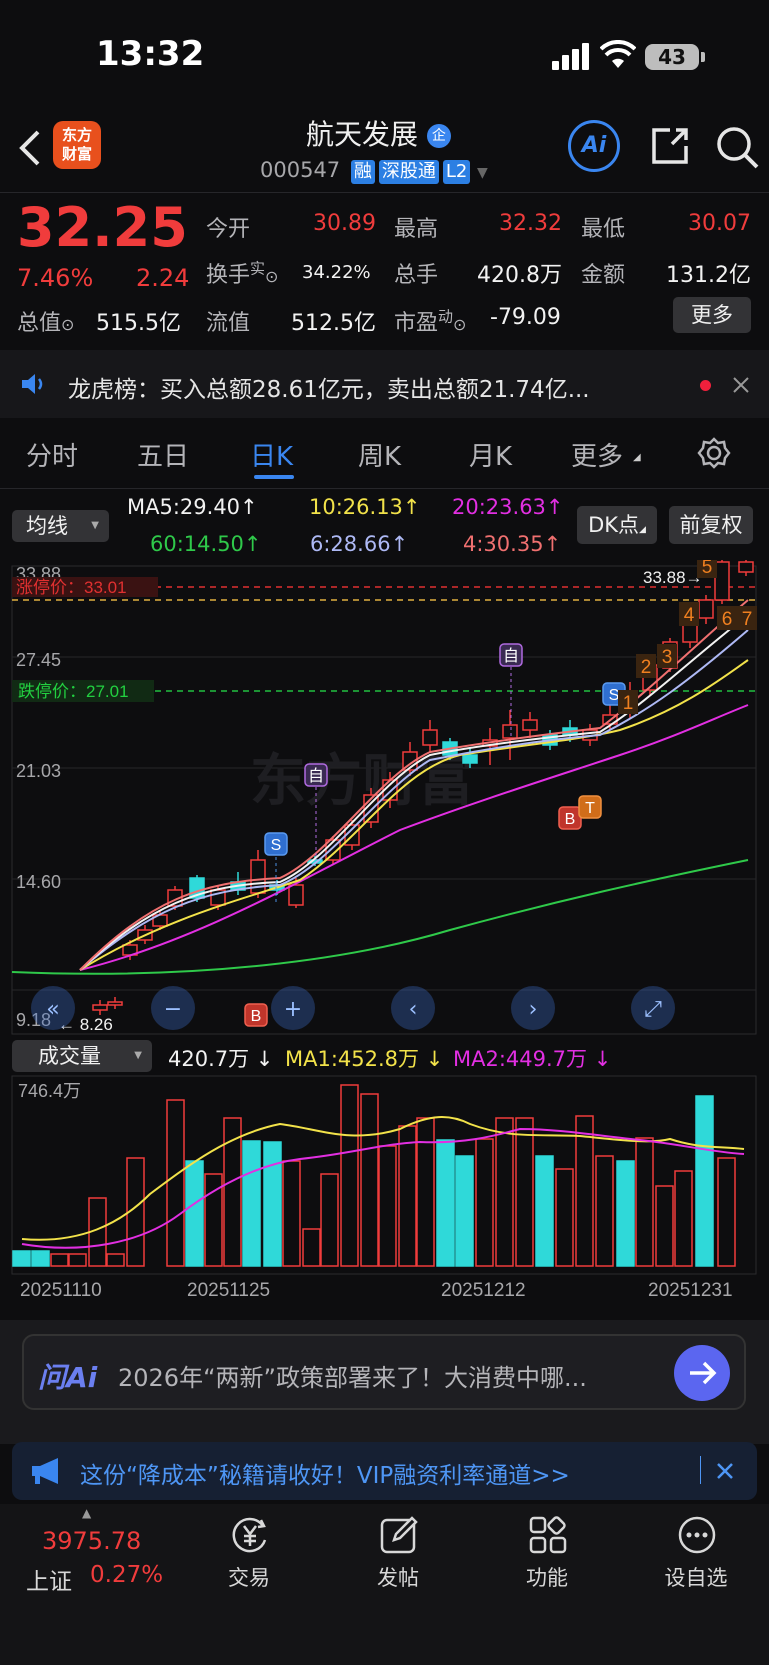 The height and width of the screenshot is (1665, 769). I want to click on status-time: 13:32, so click(150, 54).